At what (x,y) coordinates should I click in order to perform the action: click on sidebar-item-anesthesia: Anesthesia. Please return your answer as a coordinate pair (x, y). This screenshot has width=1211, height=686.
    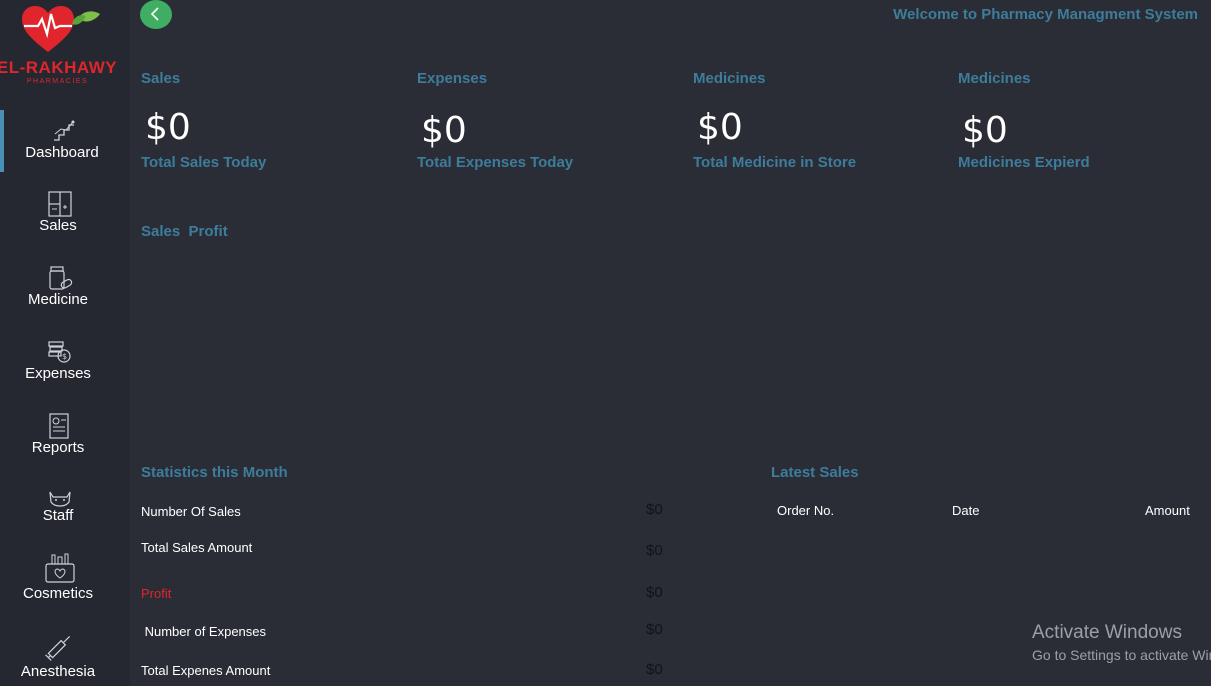
    Looking at the image, I should click on (65, 657).